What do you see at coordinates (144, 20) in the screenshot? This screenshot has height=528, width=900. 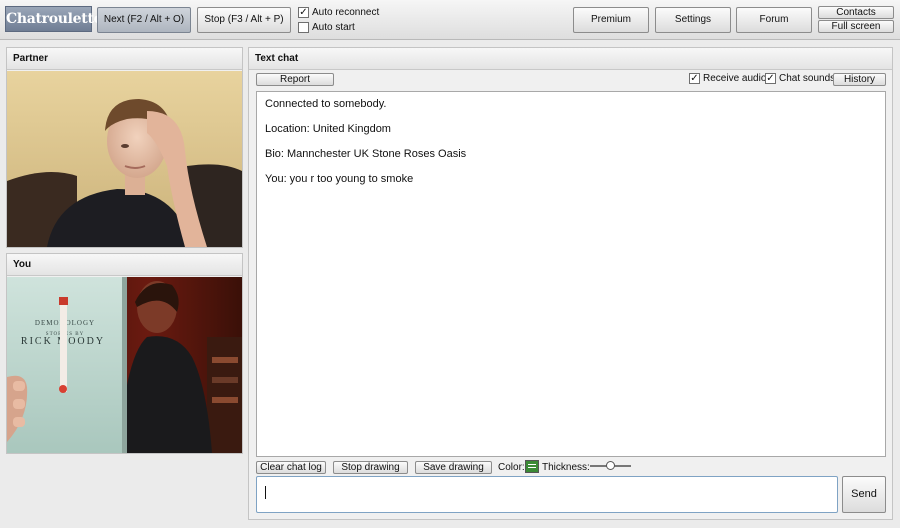 I see `next-button: Next (F2 / Alt + O)` at bounding box center [144, 20].